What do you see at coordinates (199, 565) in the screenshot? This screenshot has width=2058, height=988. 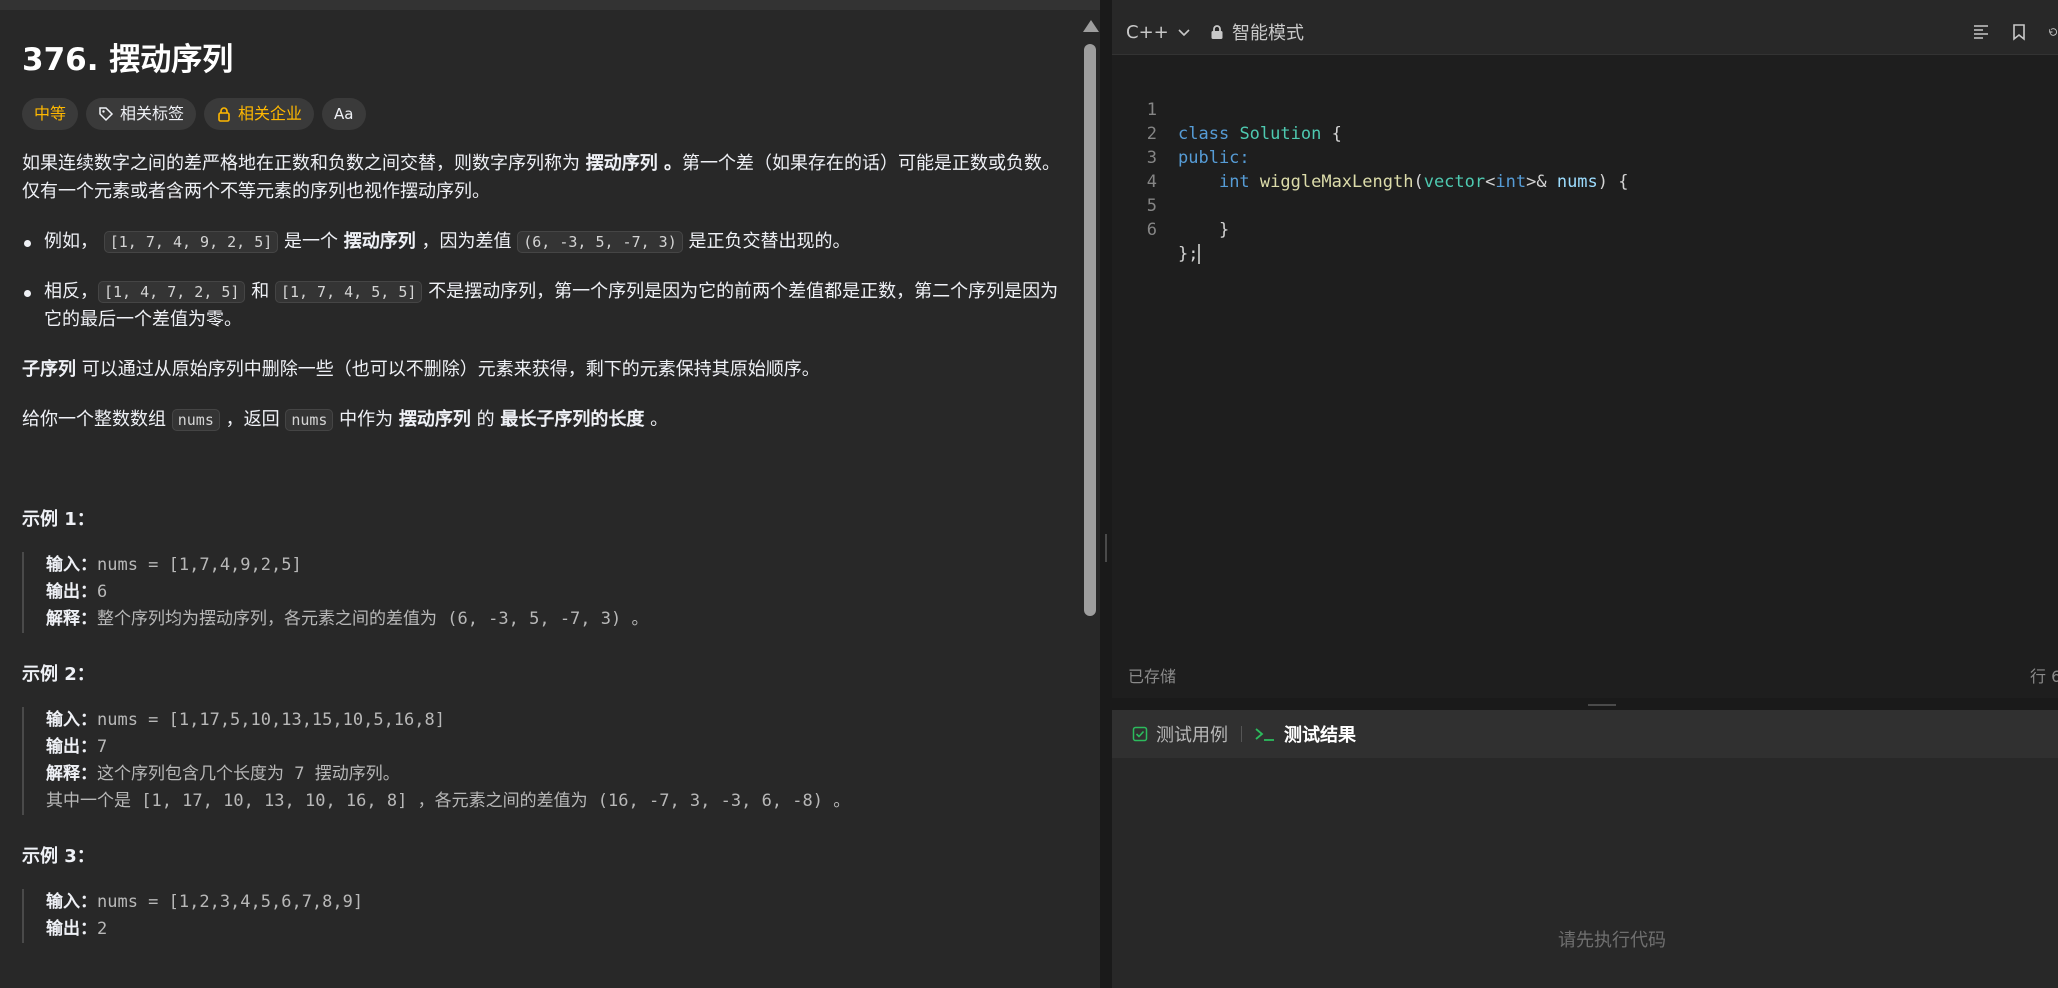 I see `example-input: nums = [1,7,4,9,2,5]` at bounding box center [199, 565].